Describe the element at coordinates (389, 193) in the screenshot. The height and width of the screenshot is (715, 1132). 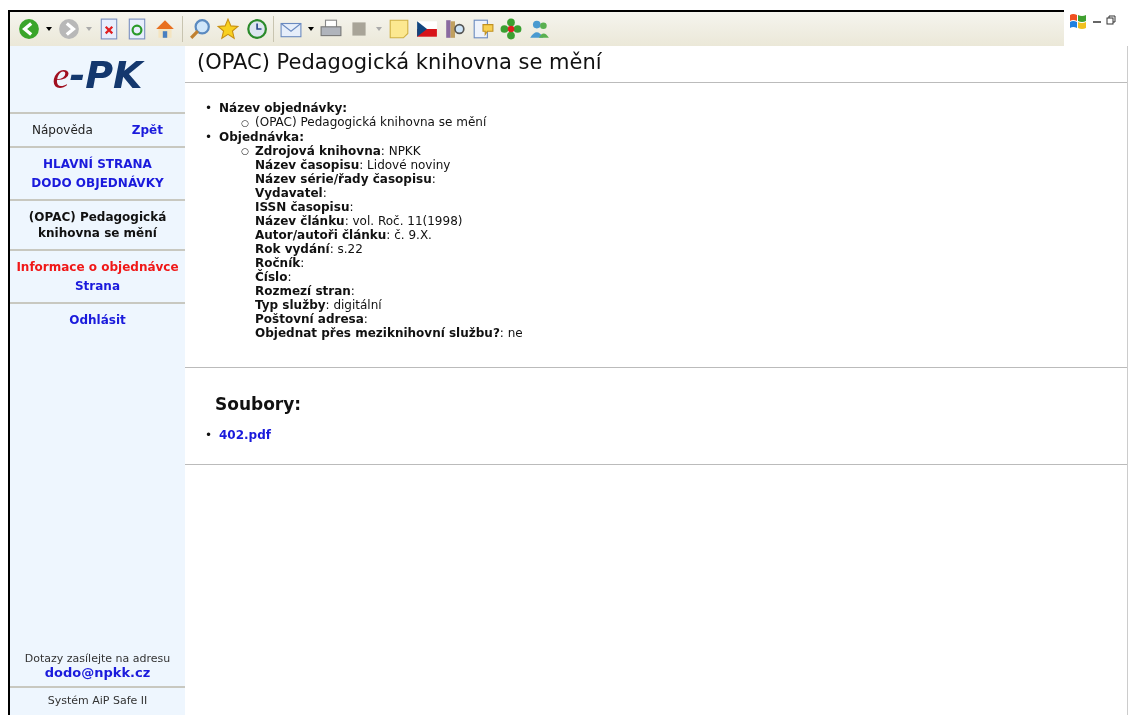
I see `order-field: Vydavatel:` at that location.